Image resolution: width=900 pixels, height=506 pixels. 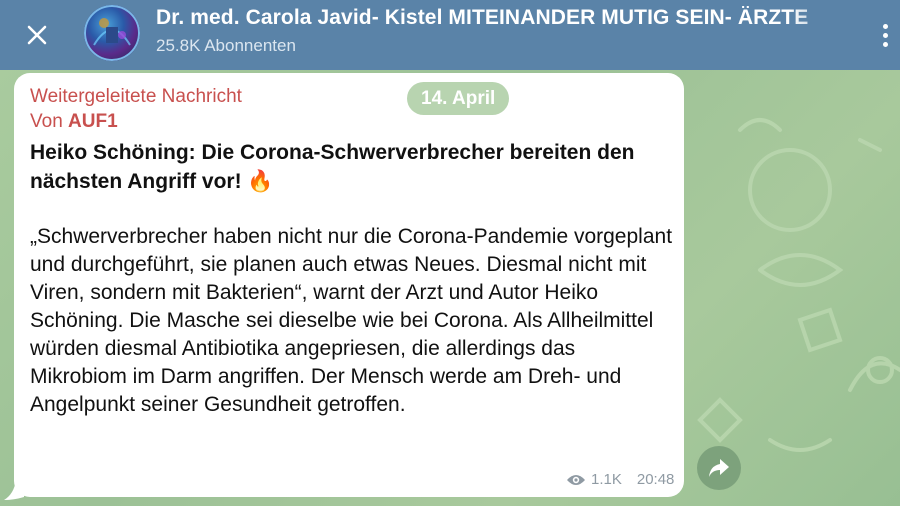 I want to click on close-icon, so click(x=37, y=35).